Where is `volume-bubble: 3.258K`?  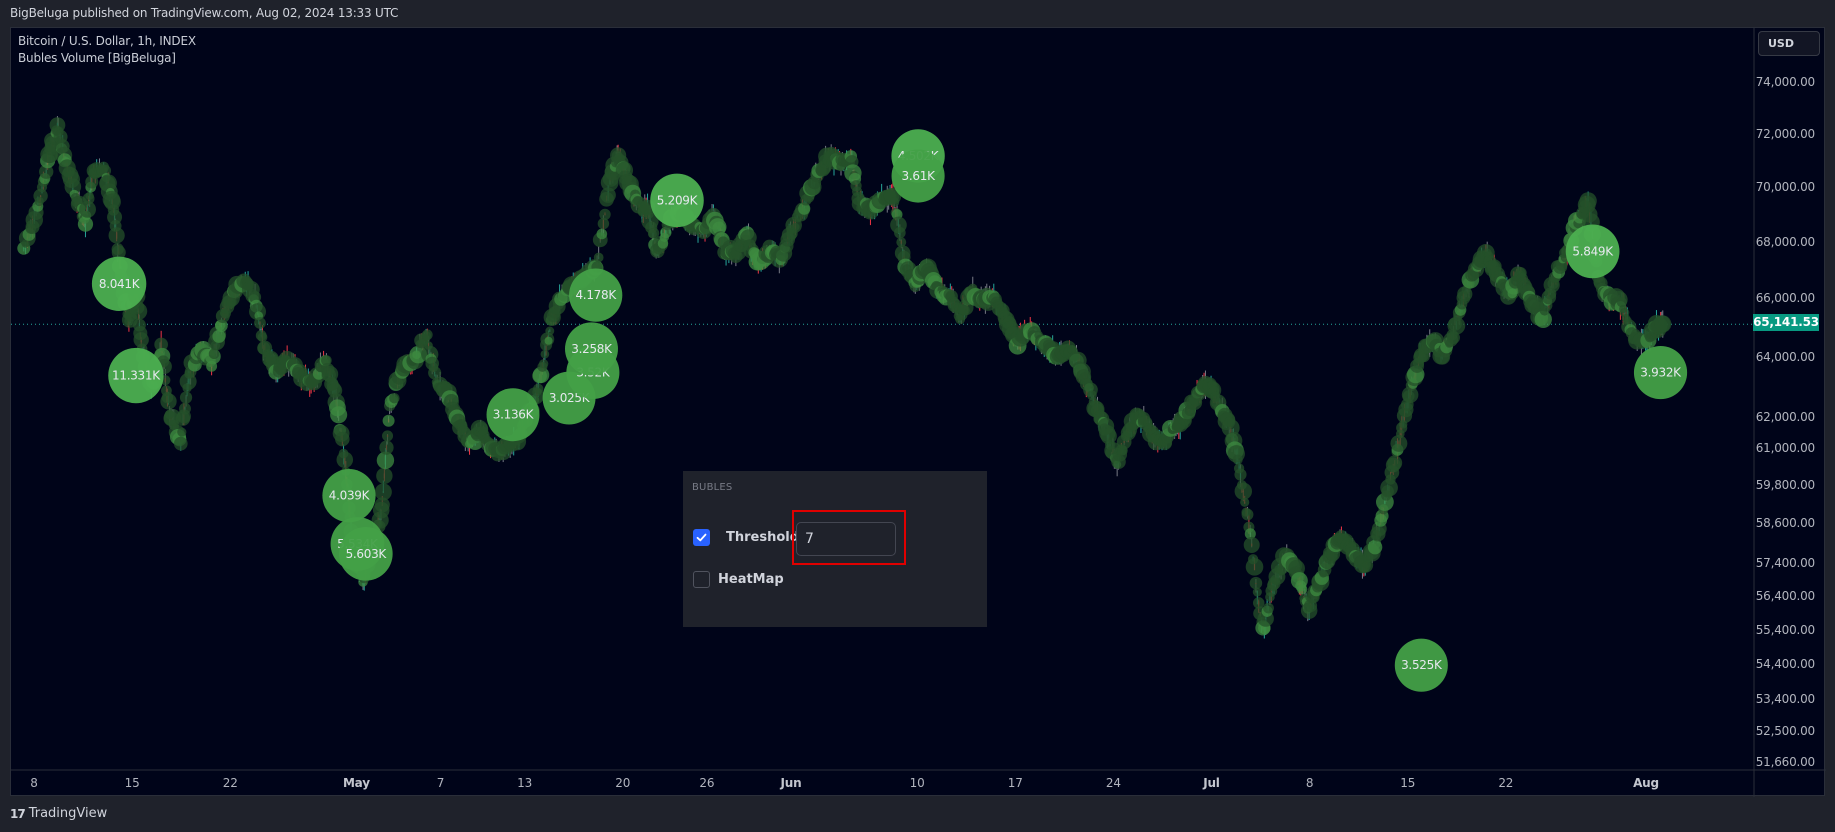
volume-bubble: 3.258K is located at coordinates (591, 349).